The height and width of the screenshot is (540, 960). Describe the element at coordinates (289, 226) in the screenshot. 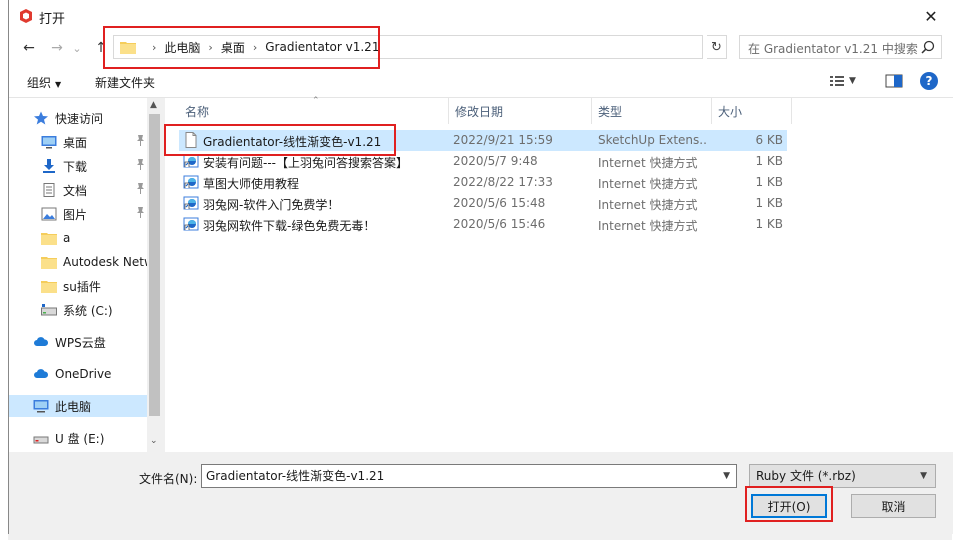

I see `file-name: 羽兔网软件下载-绿色免费无毒！` at that location.